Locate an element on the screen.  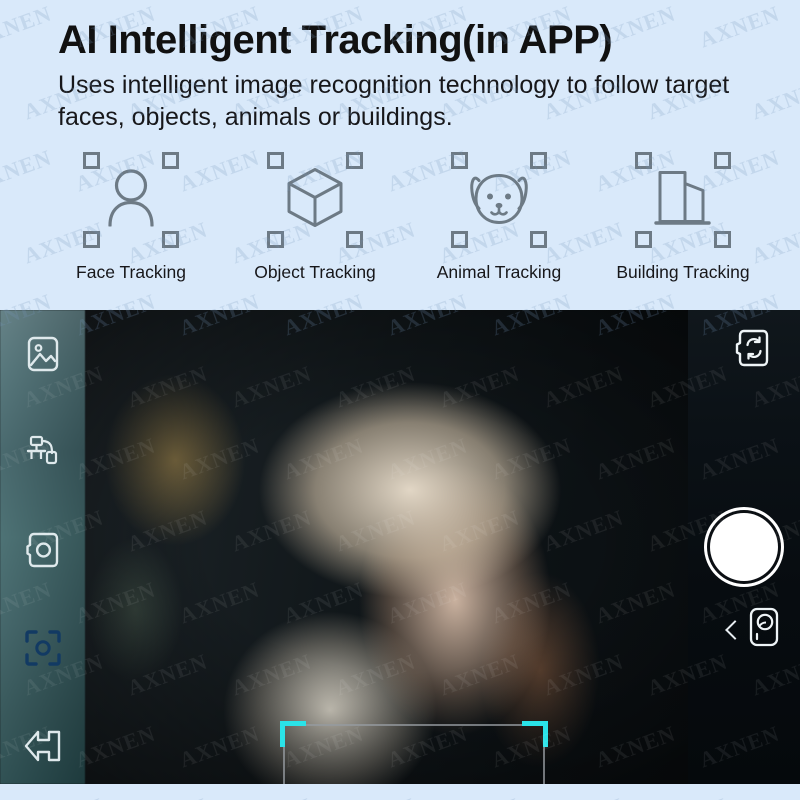
shutter-button is located at coordinates (744, 547).